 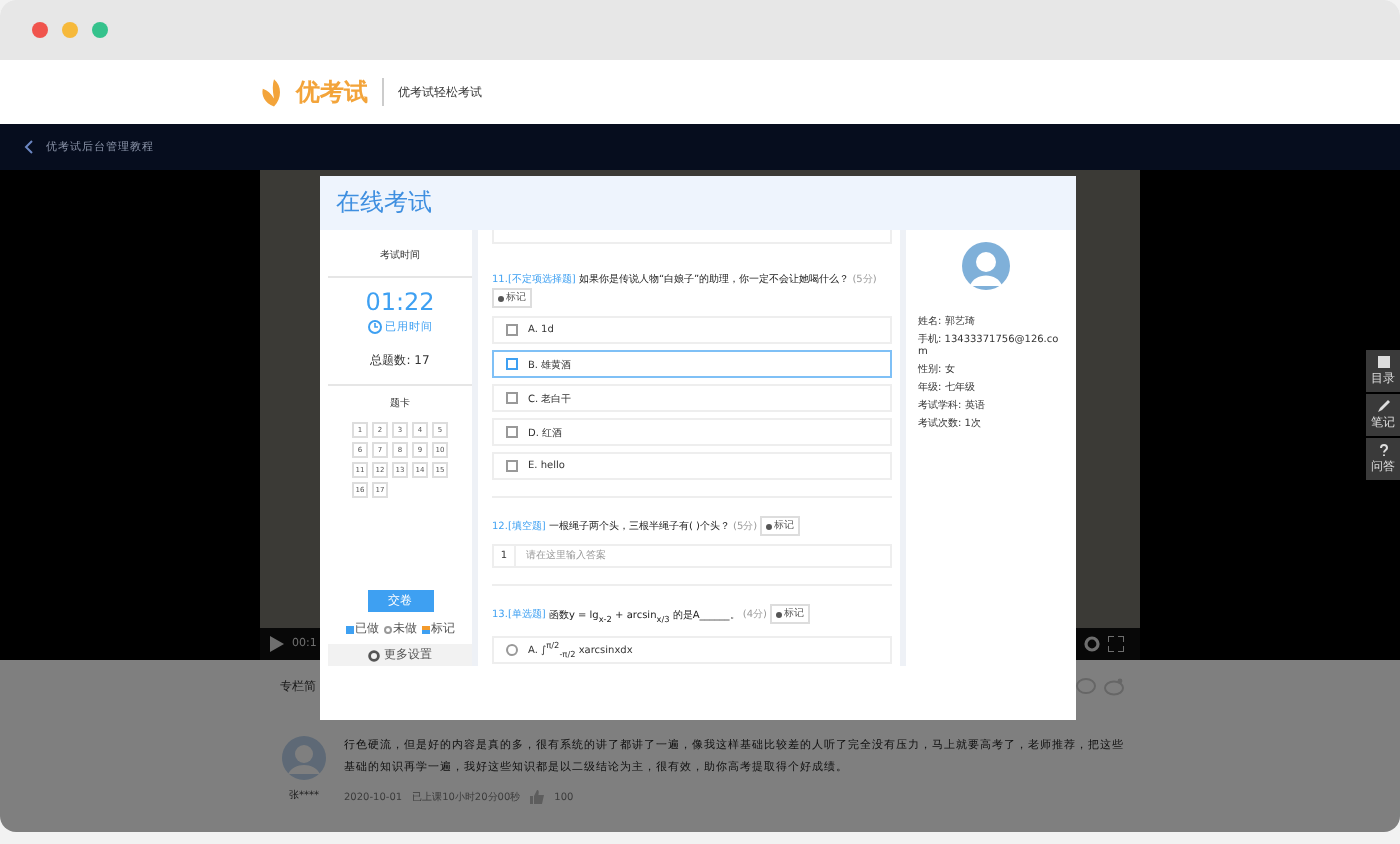 I want to click on play-icon, so click(x=277, y=644).